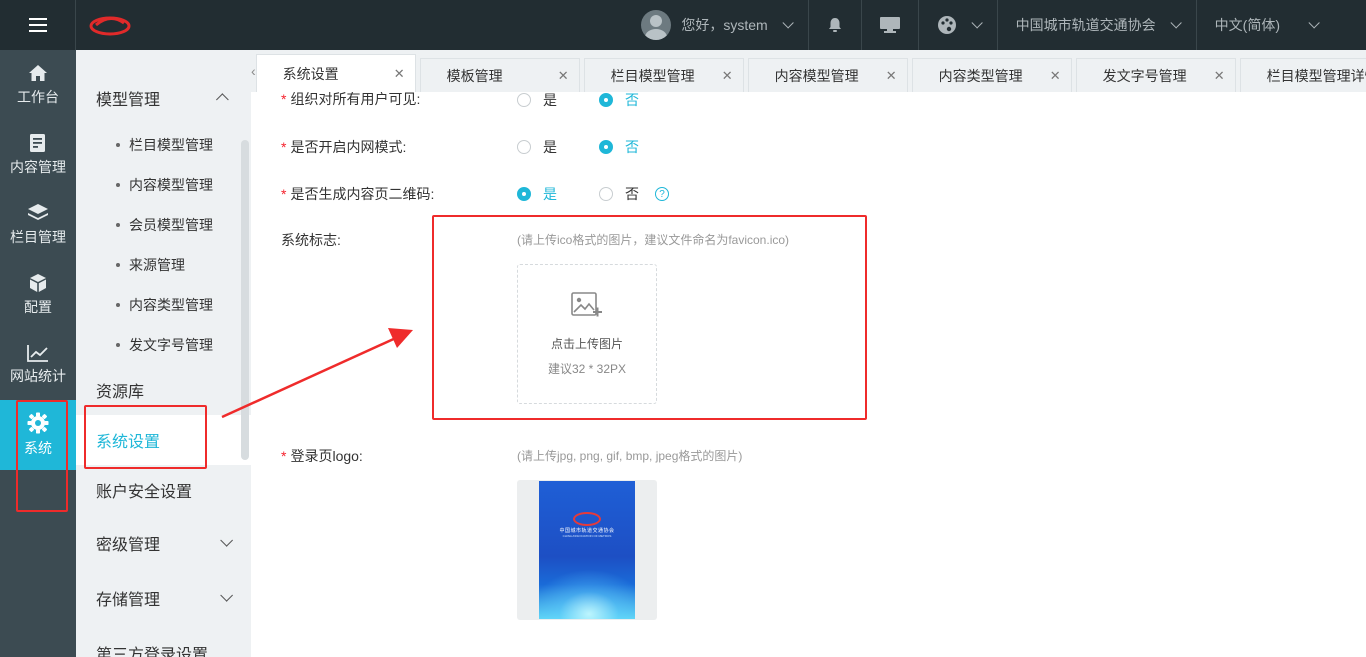  Describe the element at coordinates (128, 600) in the screenshot. I see `menu-group-label: 存储管理` at that location.